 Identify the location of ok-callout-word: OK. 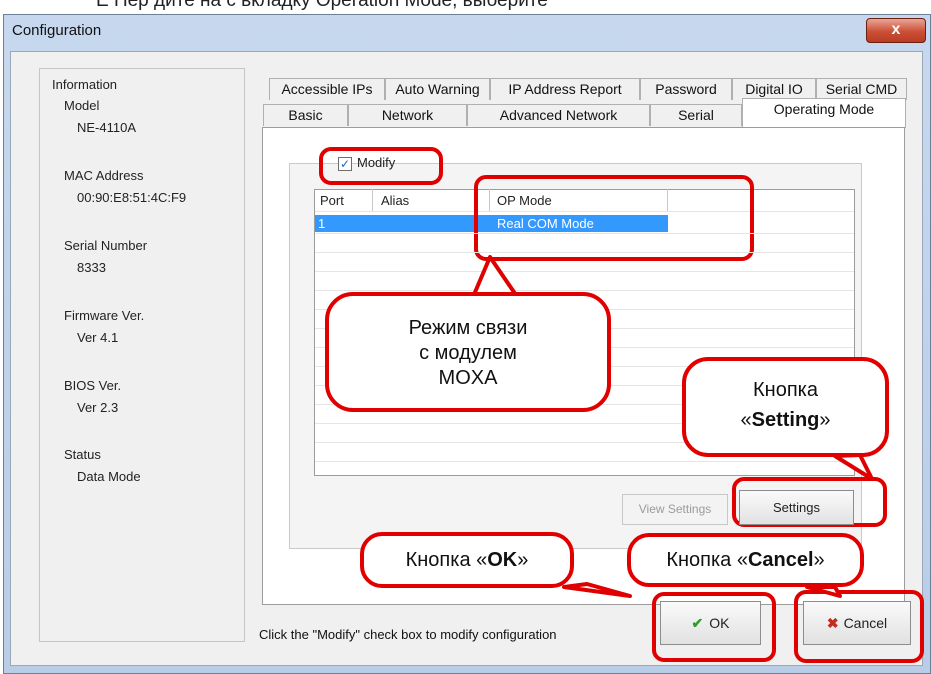
(502, 560).